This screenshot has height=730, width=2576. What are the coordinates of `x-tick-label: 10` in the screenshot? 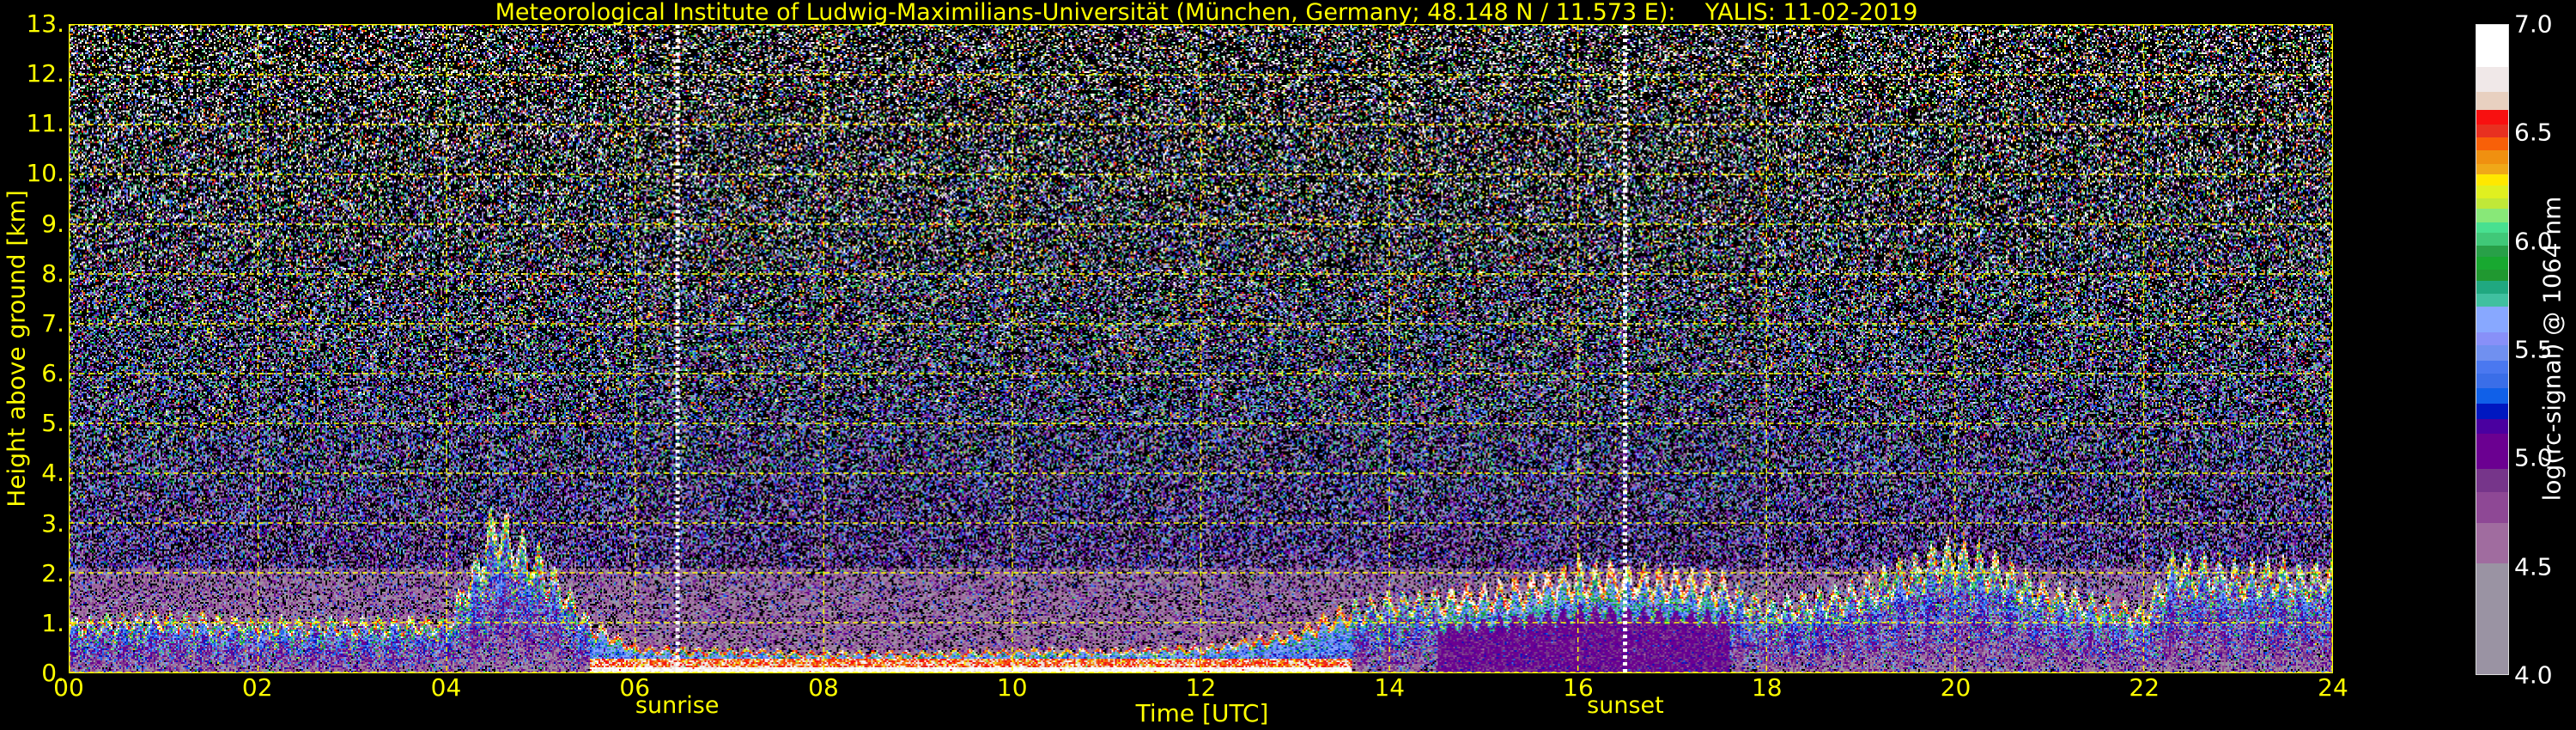 It's located at (1012, 687).